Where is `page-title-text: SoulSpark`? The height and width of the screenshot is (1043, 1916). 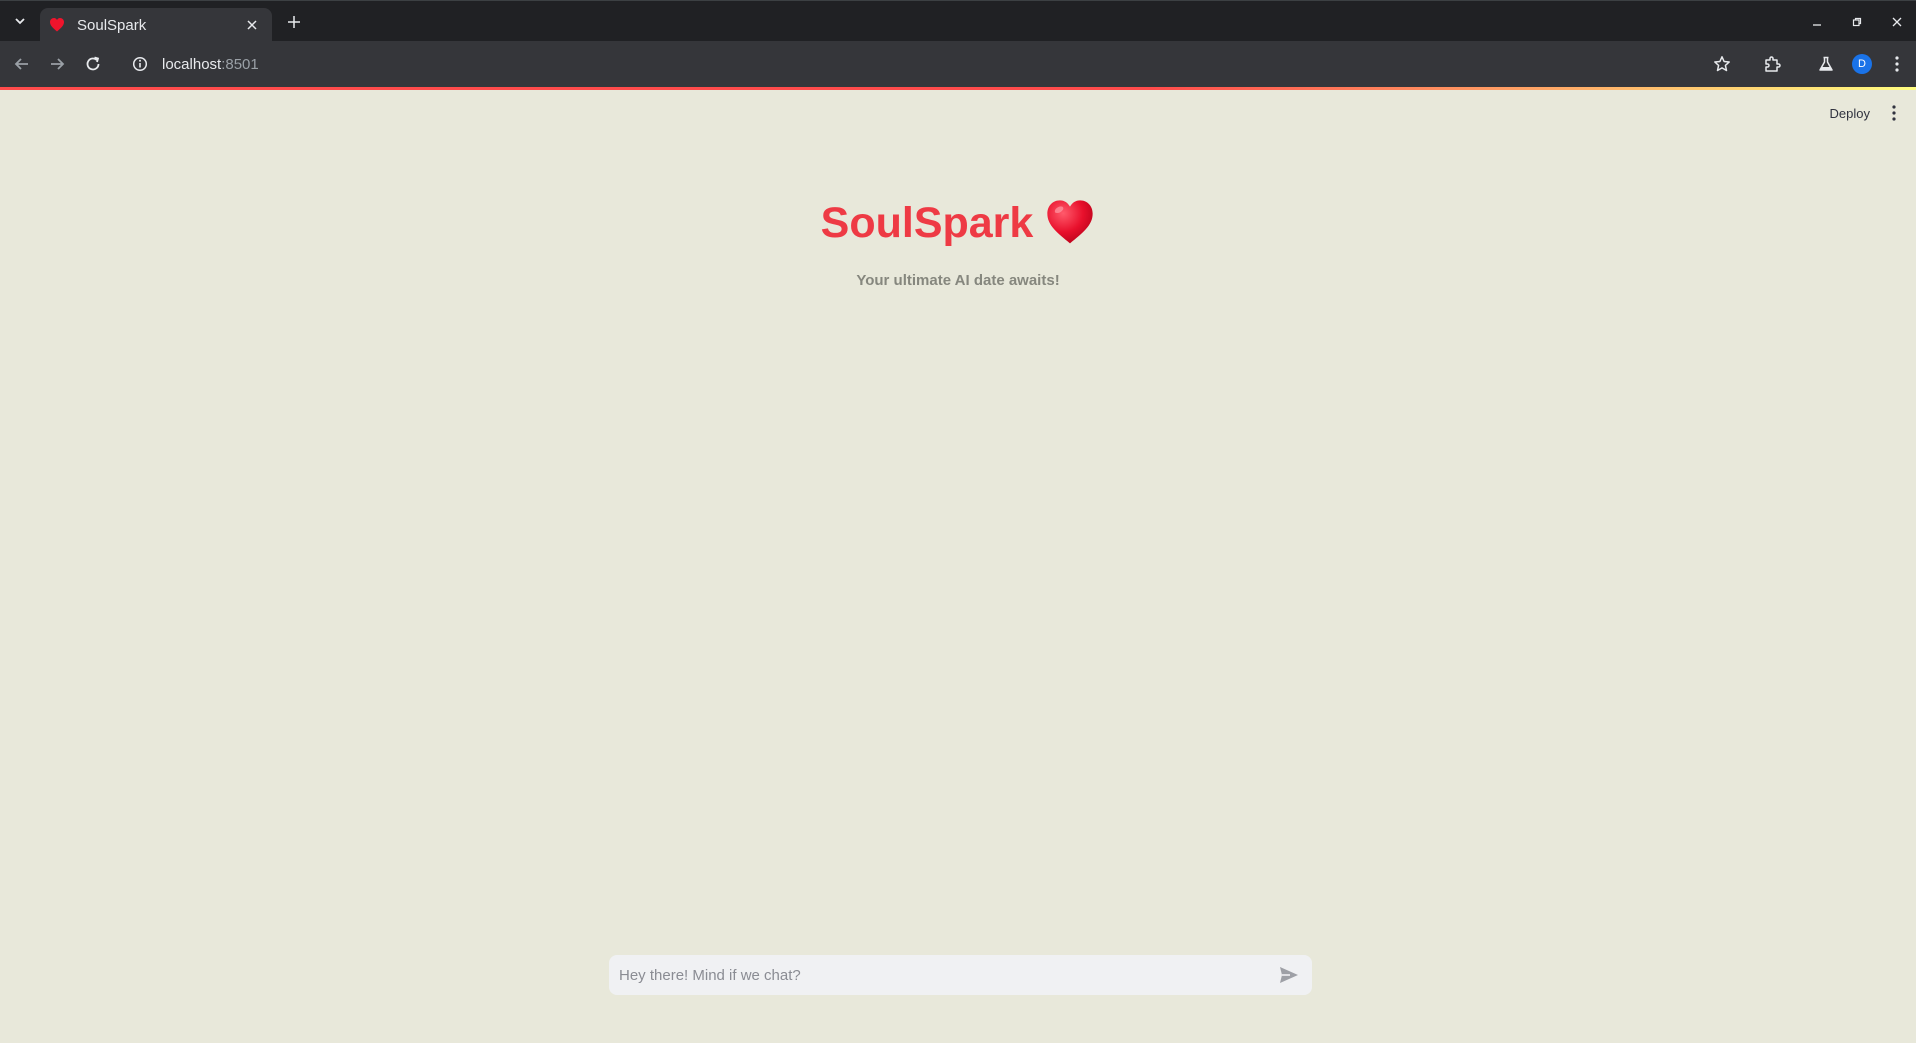 page-title-text: SoulSpark is located at coordinates (927, 222).